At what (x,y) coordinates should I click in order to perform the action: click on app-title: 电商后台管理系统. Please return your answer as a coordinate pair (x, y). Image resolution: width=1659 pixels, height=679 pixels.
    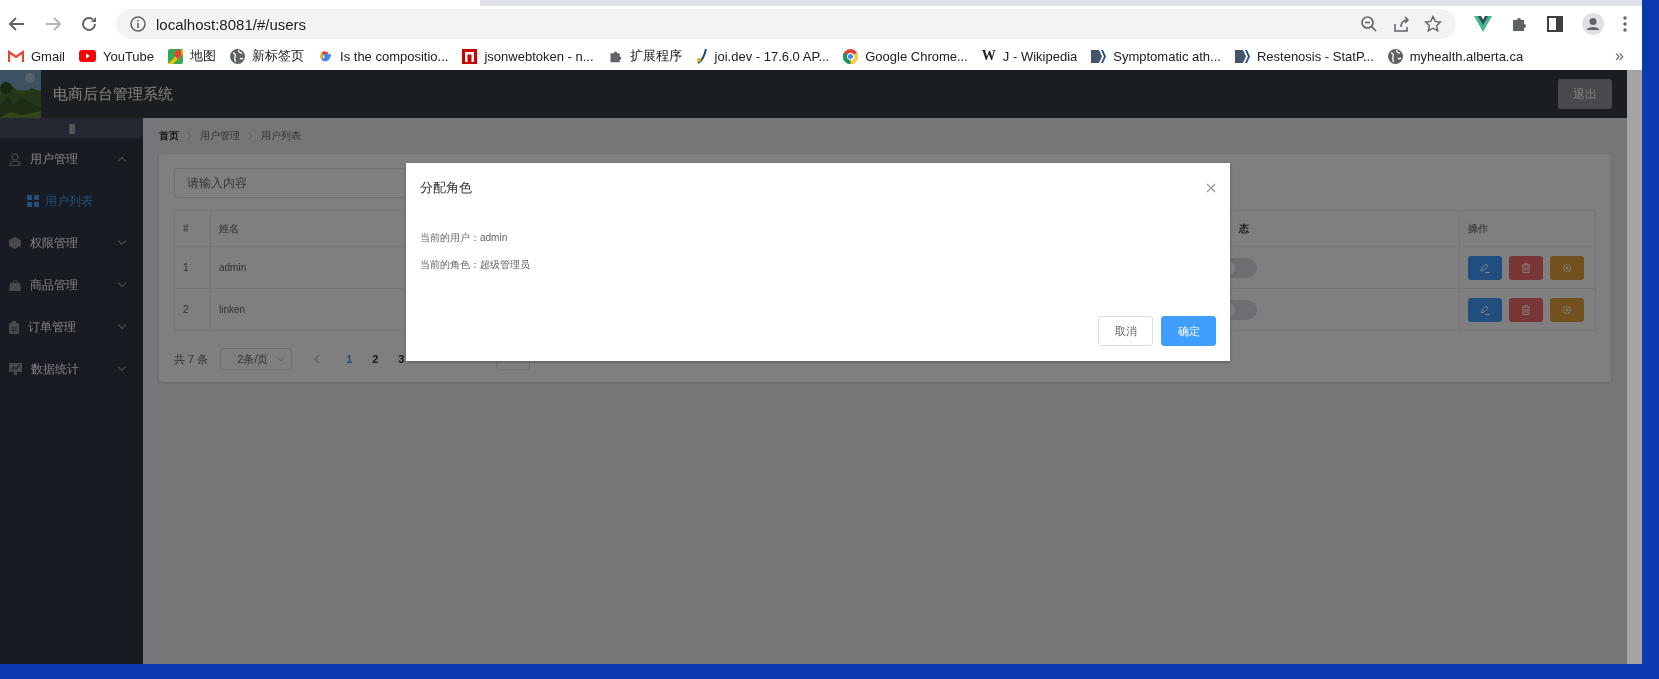
    Looking at the image, I should click on (113, 94).